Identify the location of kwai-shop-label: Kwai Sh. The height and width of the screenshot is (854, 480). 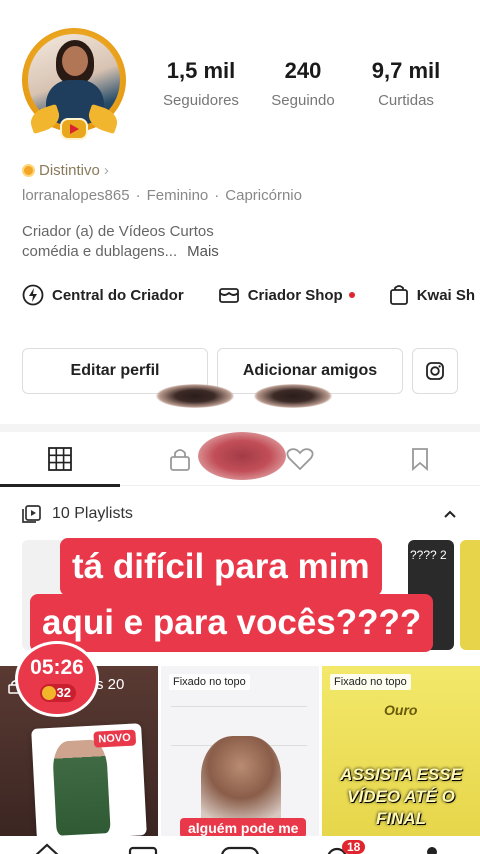
(446, 295).